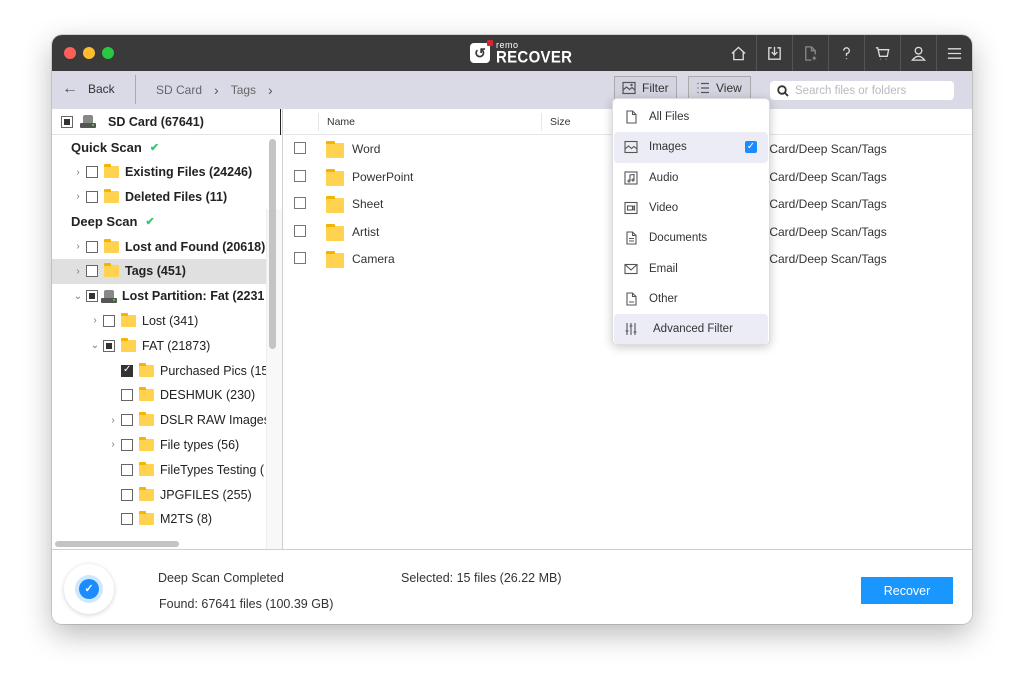 The width and height of the screenshot is (1024, 692). Describe the element at coordinates (179, 90) in the screenshot. I see `breadcrumb-item: SD Card` at that location.